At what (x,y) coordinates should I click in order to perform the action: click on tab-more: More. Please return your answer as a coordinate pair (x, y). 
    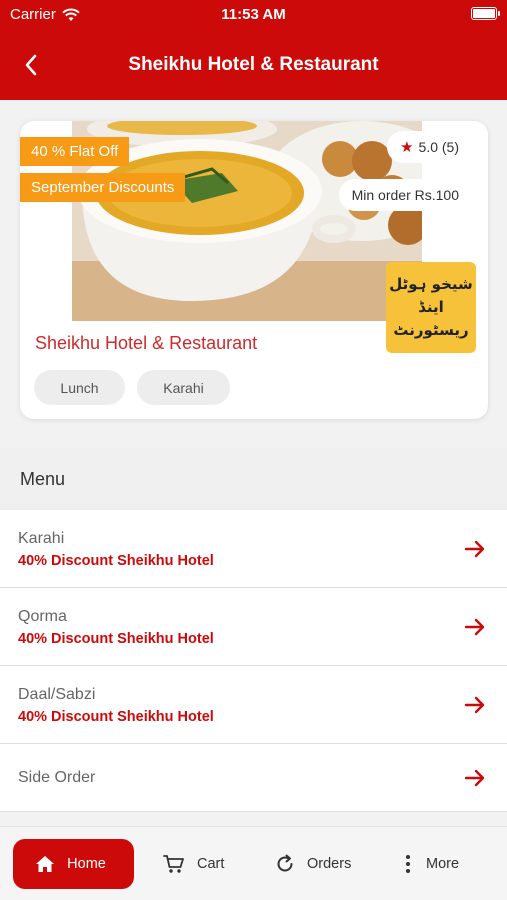
    Looking at the image, I should click on (430, 864).